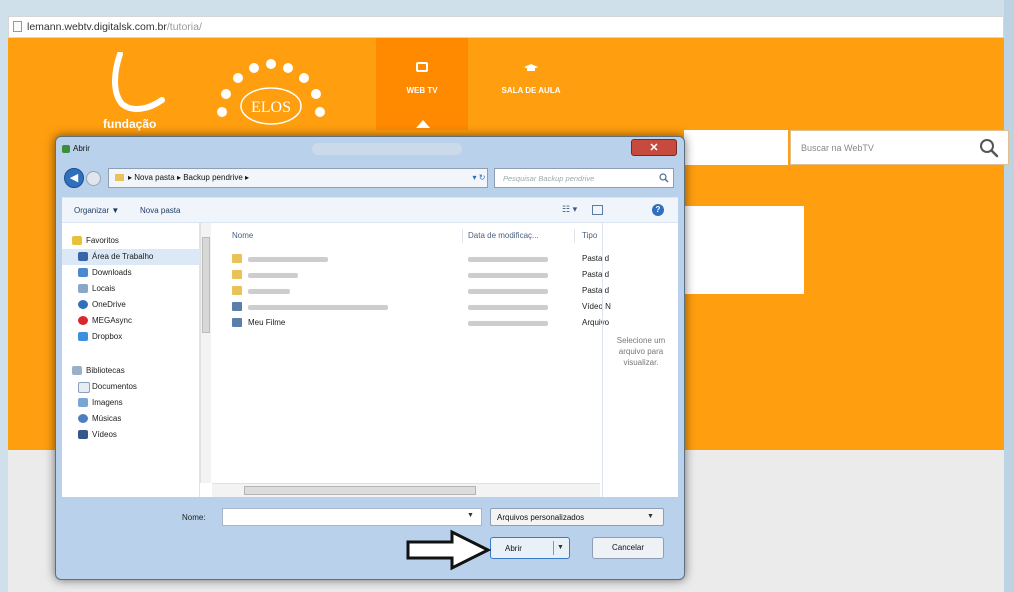  Describe the element at coordinates (107, 402) in the screenshot. I see `nav-item-label: Imagens` at that location.